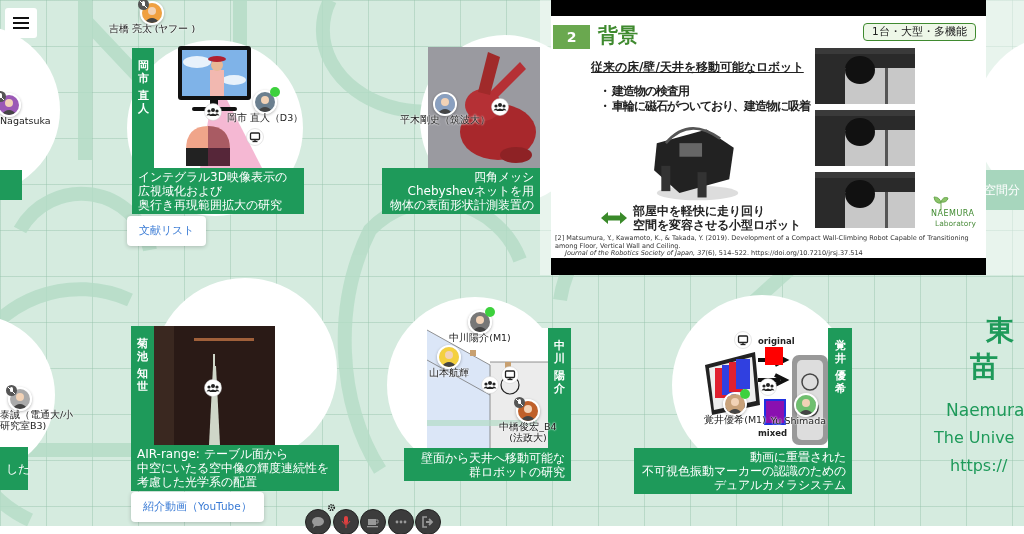  What do you see at coordinates (462, 205) in the screenshot?
I see `poster-title: 物体の表面形状計測装置の` at bounding box center [462, 205].